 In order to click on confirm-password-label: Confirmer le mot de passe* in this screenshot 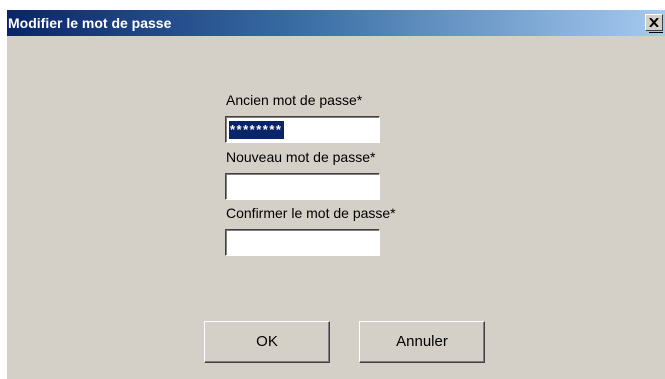, I will do `click(311, 213)`.